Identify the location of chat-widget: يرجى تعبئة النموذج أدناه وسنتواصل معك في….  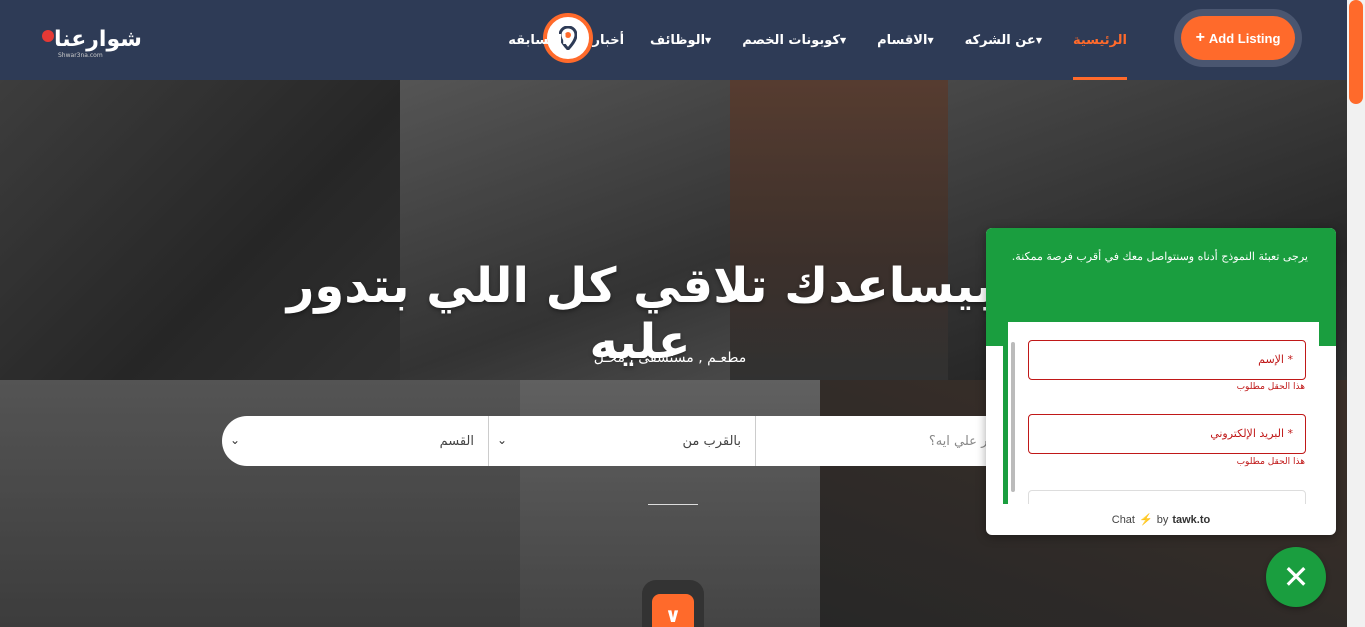
(1161, 381).